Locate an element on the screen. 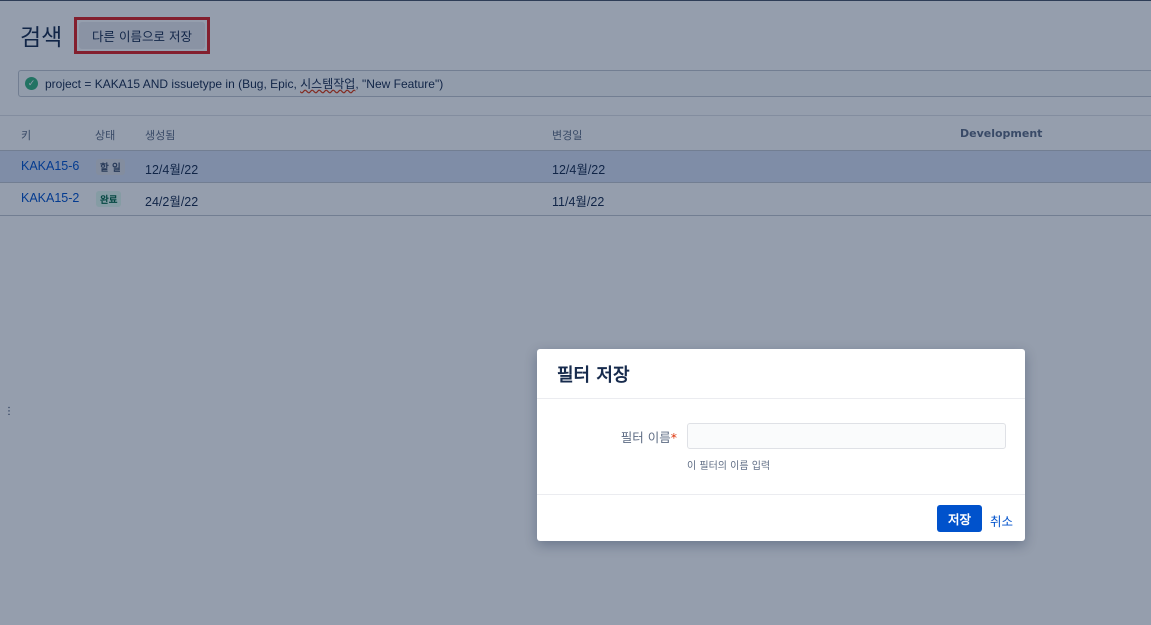 The image size is (1151, 625). dialog-header: 필터 저장 is located at coordinates (781, 374).